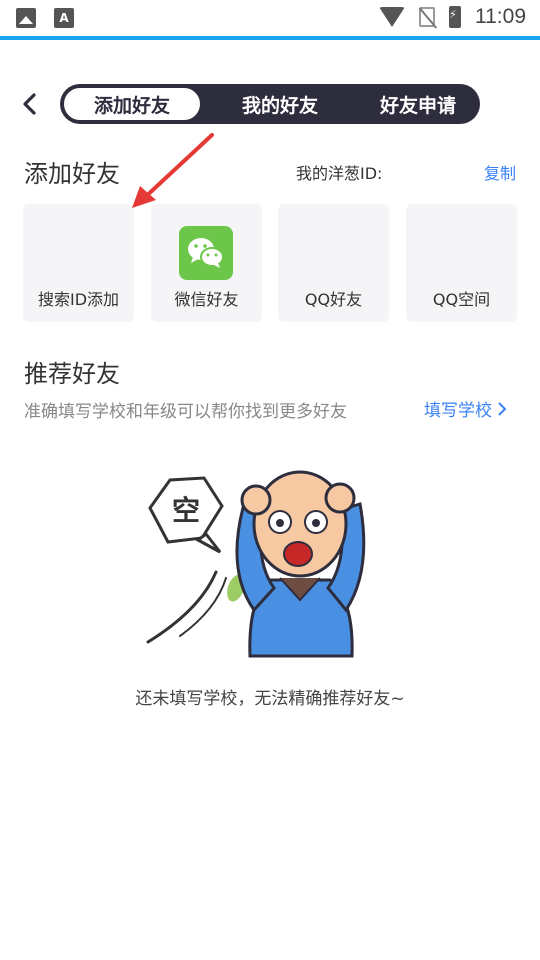 The image size is (540, 960). I want to click on empty-state-text: 还未填写学校，无法精确推荐好友~, so click(270, 699).